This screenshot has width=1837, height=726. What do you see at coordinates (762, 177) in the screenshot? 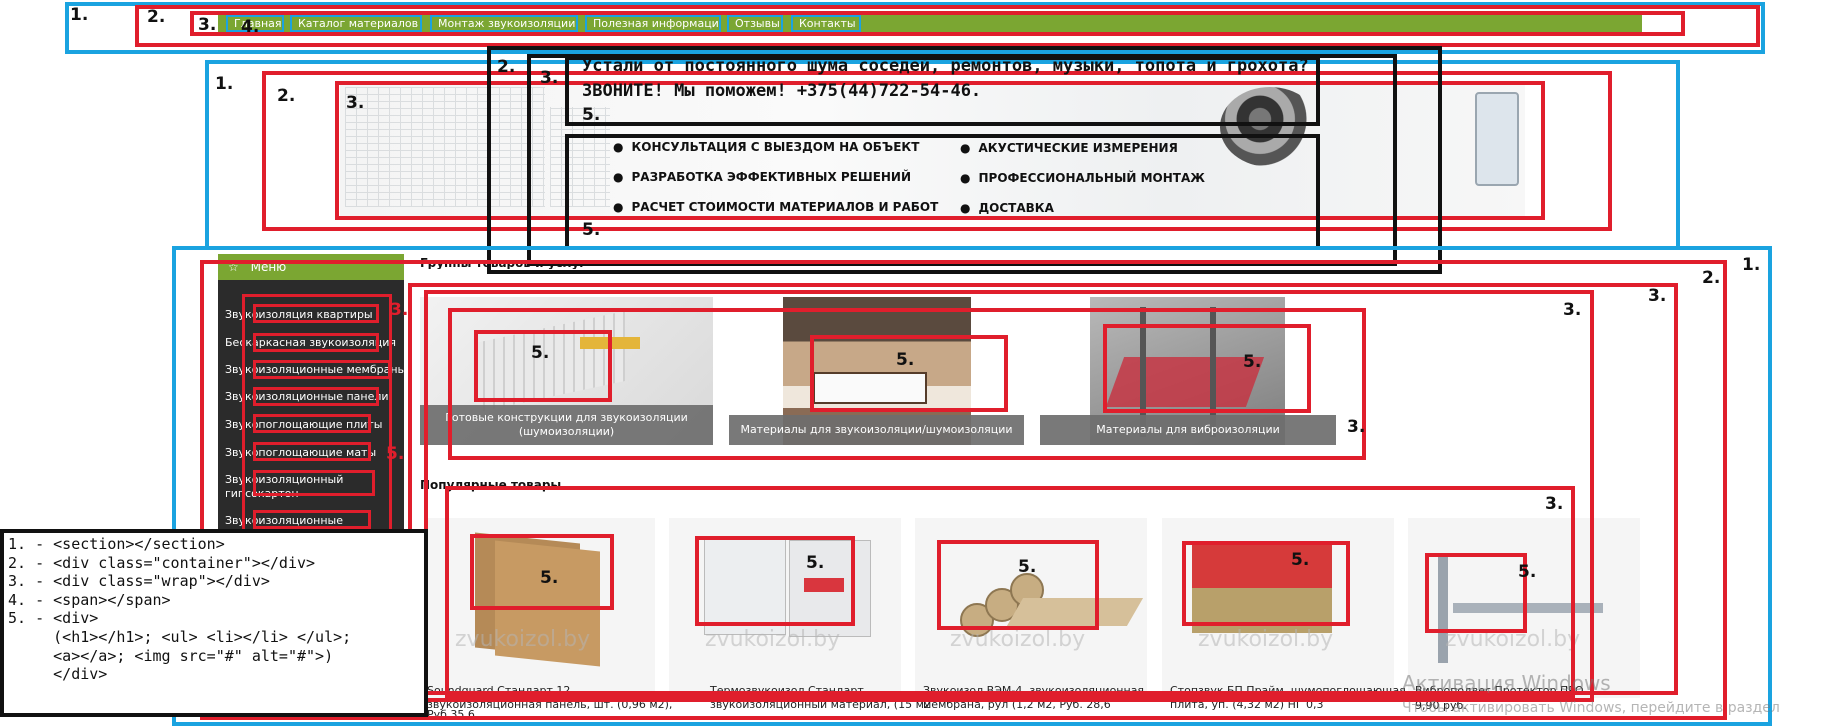
I see `service-item: РАЗРАБОТКА ЭФФЕКТИВНЫХ РЕШЕНИЙ` at bounding box center [762, 177].